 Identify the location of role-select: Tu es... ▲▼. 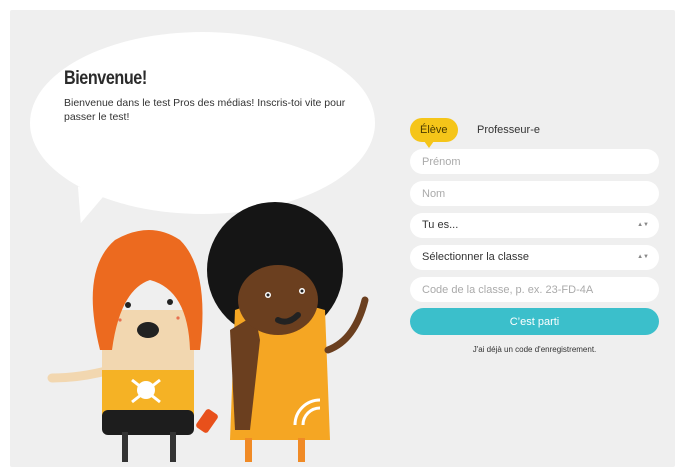
(534, 225).